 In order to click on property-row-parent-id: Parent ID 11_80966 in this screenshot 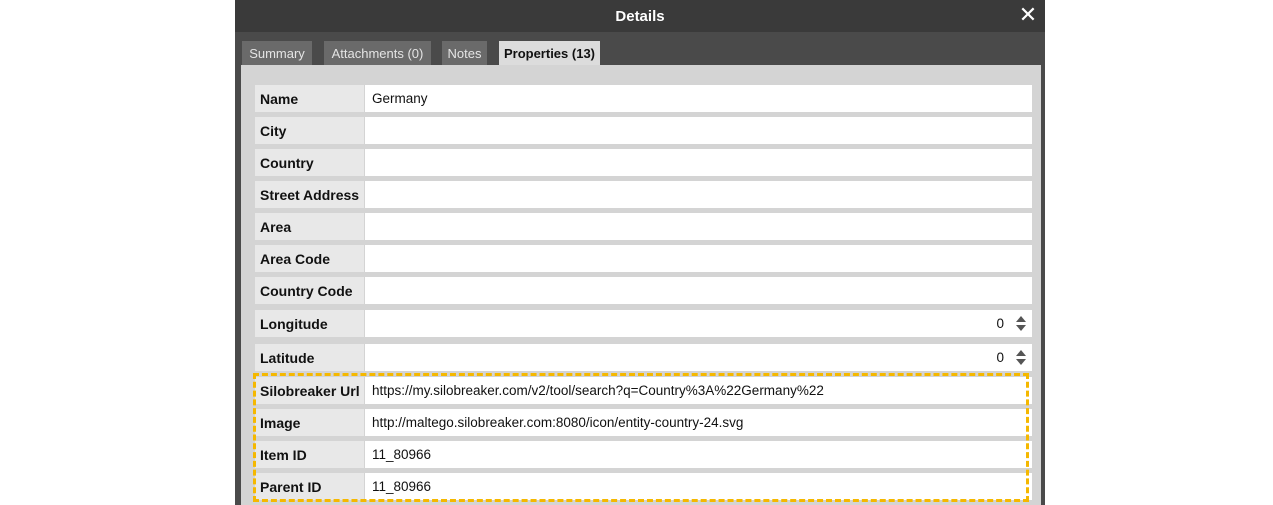, I will do `click(643, 486)`.